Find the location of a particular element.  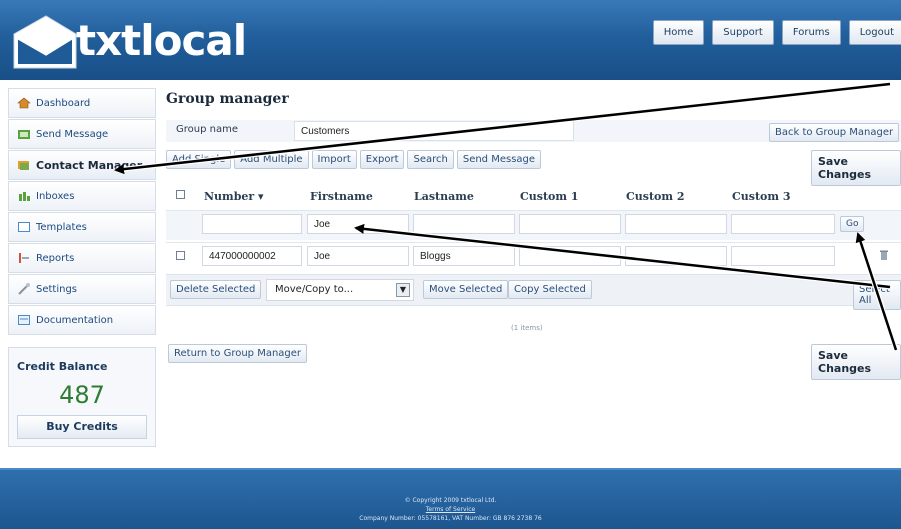

column-header-custom-1: Custom 1 is located at coordinates (549, 196).